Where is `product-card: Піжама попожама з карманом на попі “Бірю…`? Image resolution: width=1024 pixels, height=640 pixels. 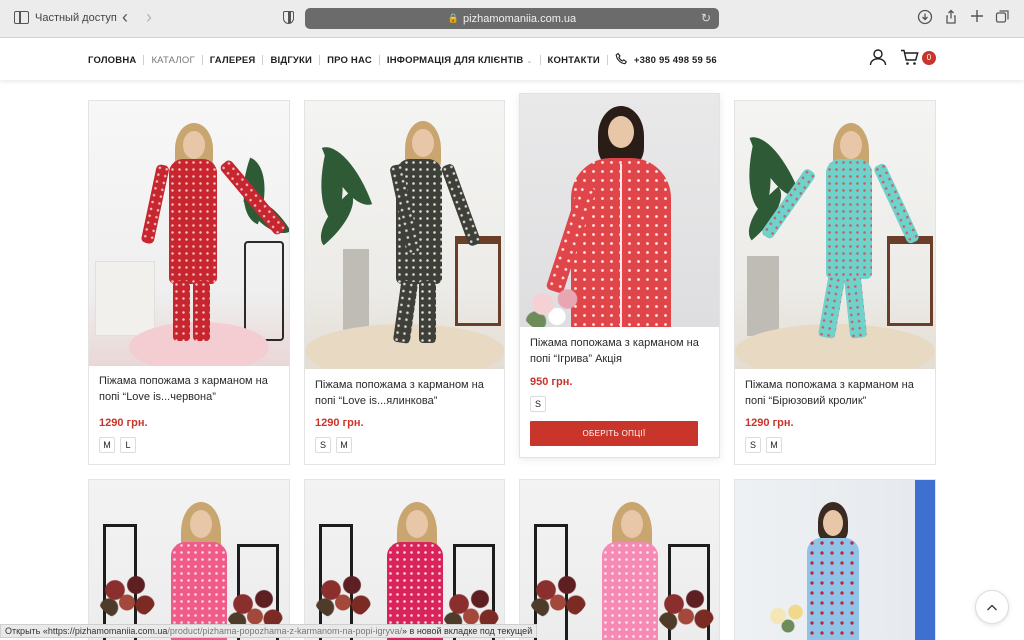 product-card: Піжама попожама з карманом на попі “Бірю… is located at coordinates (835, 282).